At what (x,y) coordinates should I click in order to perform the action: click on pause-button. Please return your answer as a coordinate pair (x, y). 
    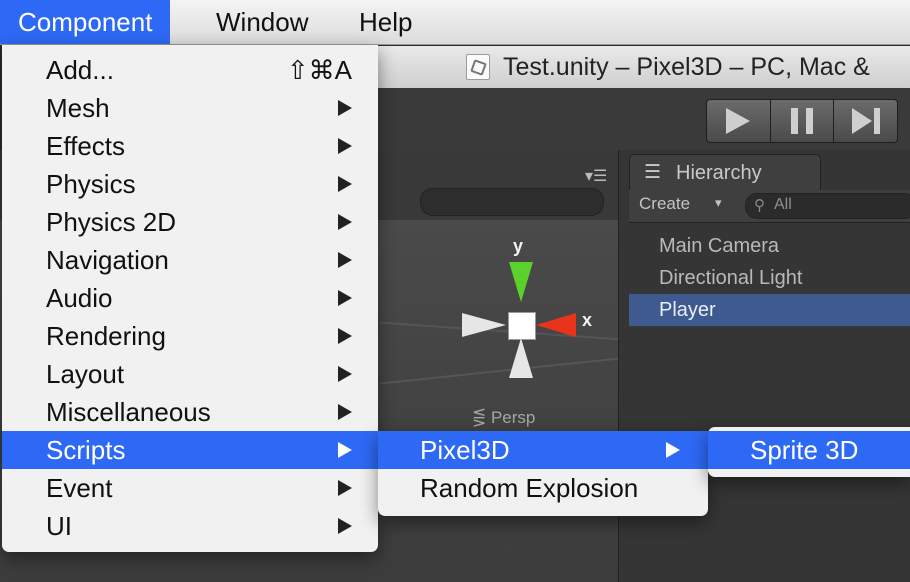
    Looking at the image, I should click on (803, 121).